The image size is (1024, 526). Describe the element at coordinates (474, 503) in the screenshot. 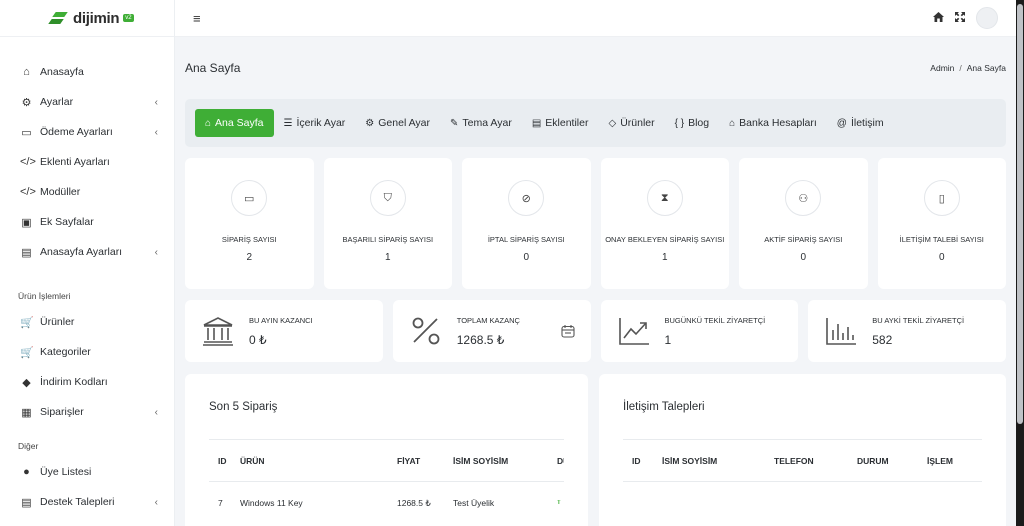

I see `cell-name: Test Üyelik` at that location.